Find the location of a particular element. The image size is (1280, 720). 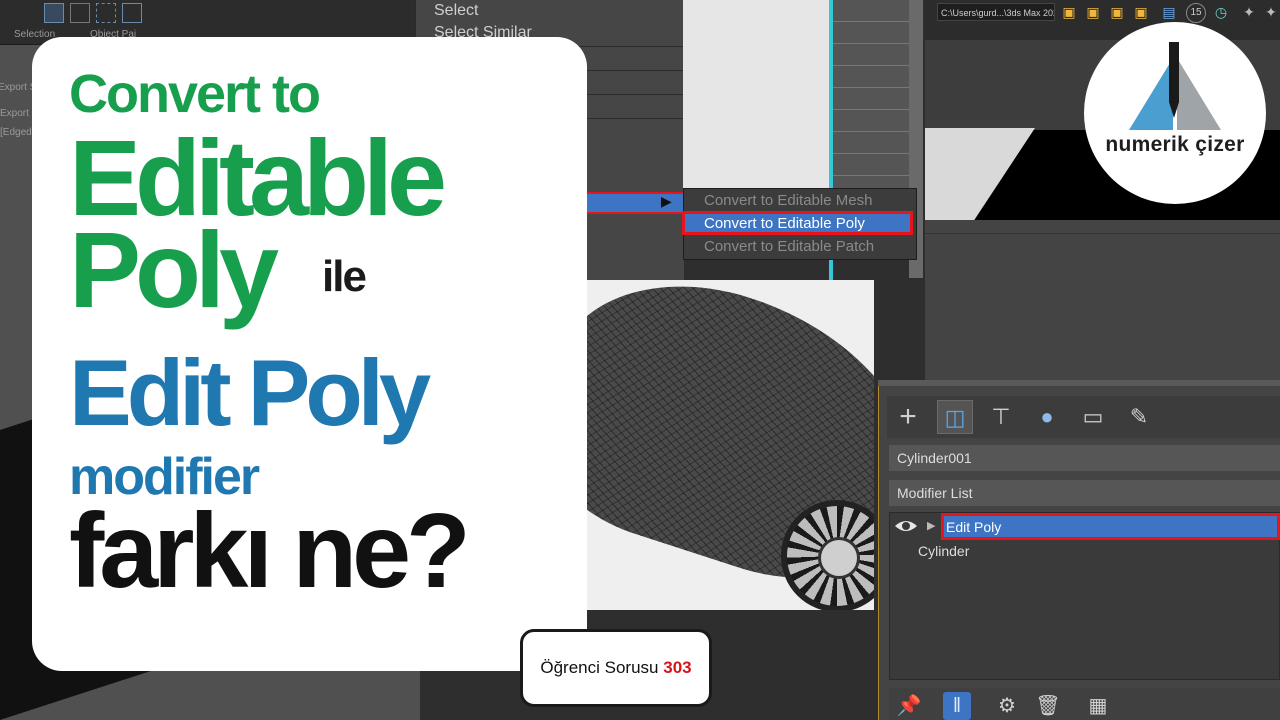

title-word-ile: ile is located at coordinates (344, 276).